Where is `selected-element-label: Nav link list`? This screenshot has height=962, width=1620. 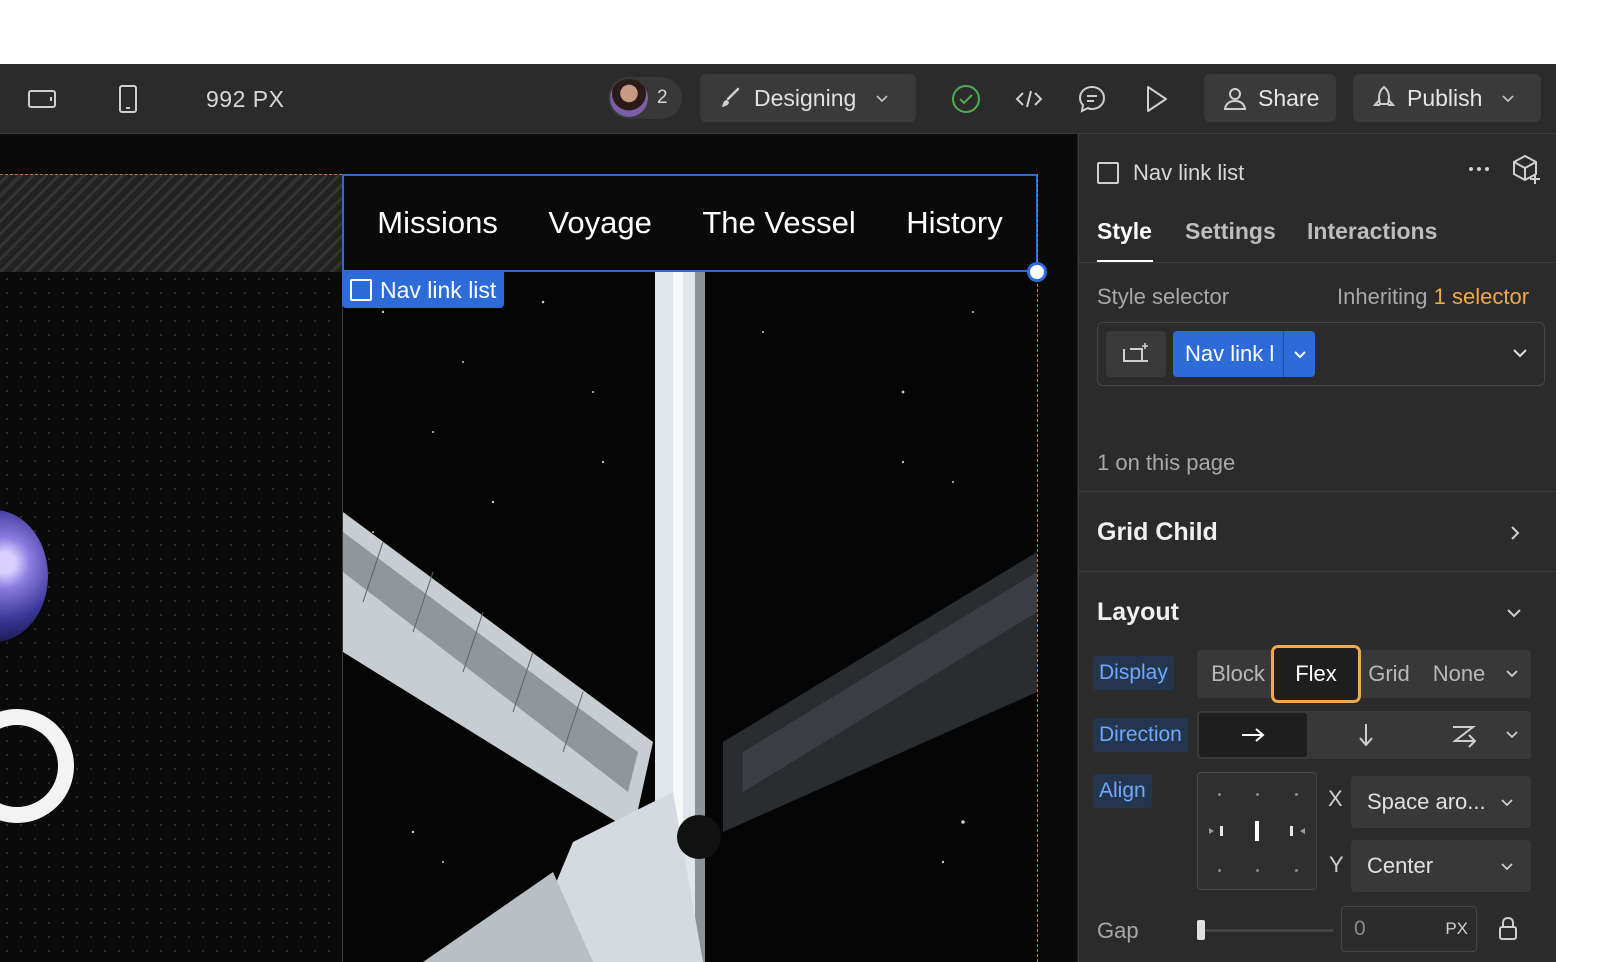 selected-element-label: Nav link list is located at coordinates (438, 289).